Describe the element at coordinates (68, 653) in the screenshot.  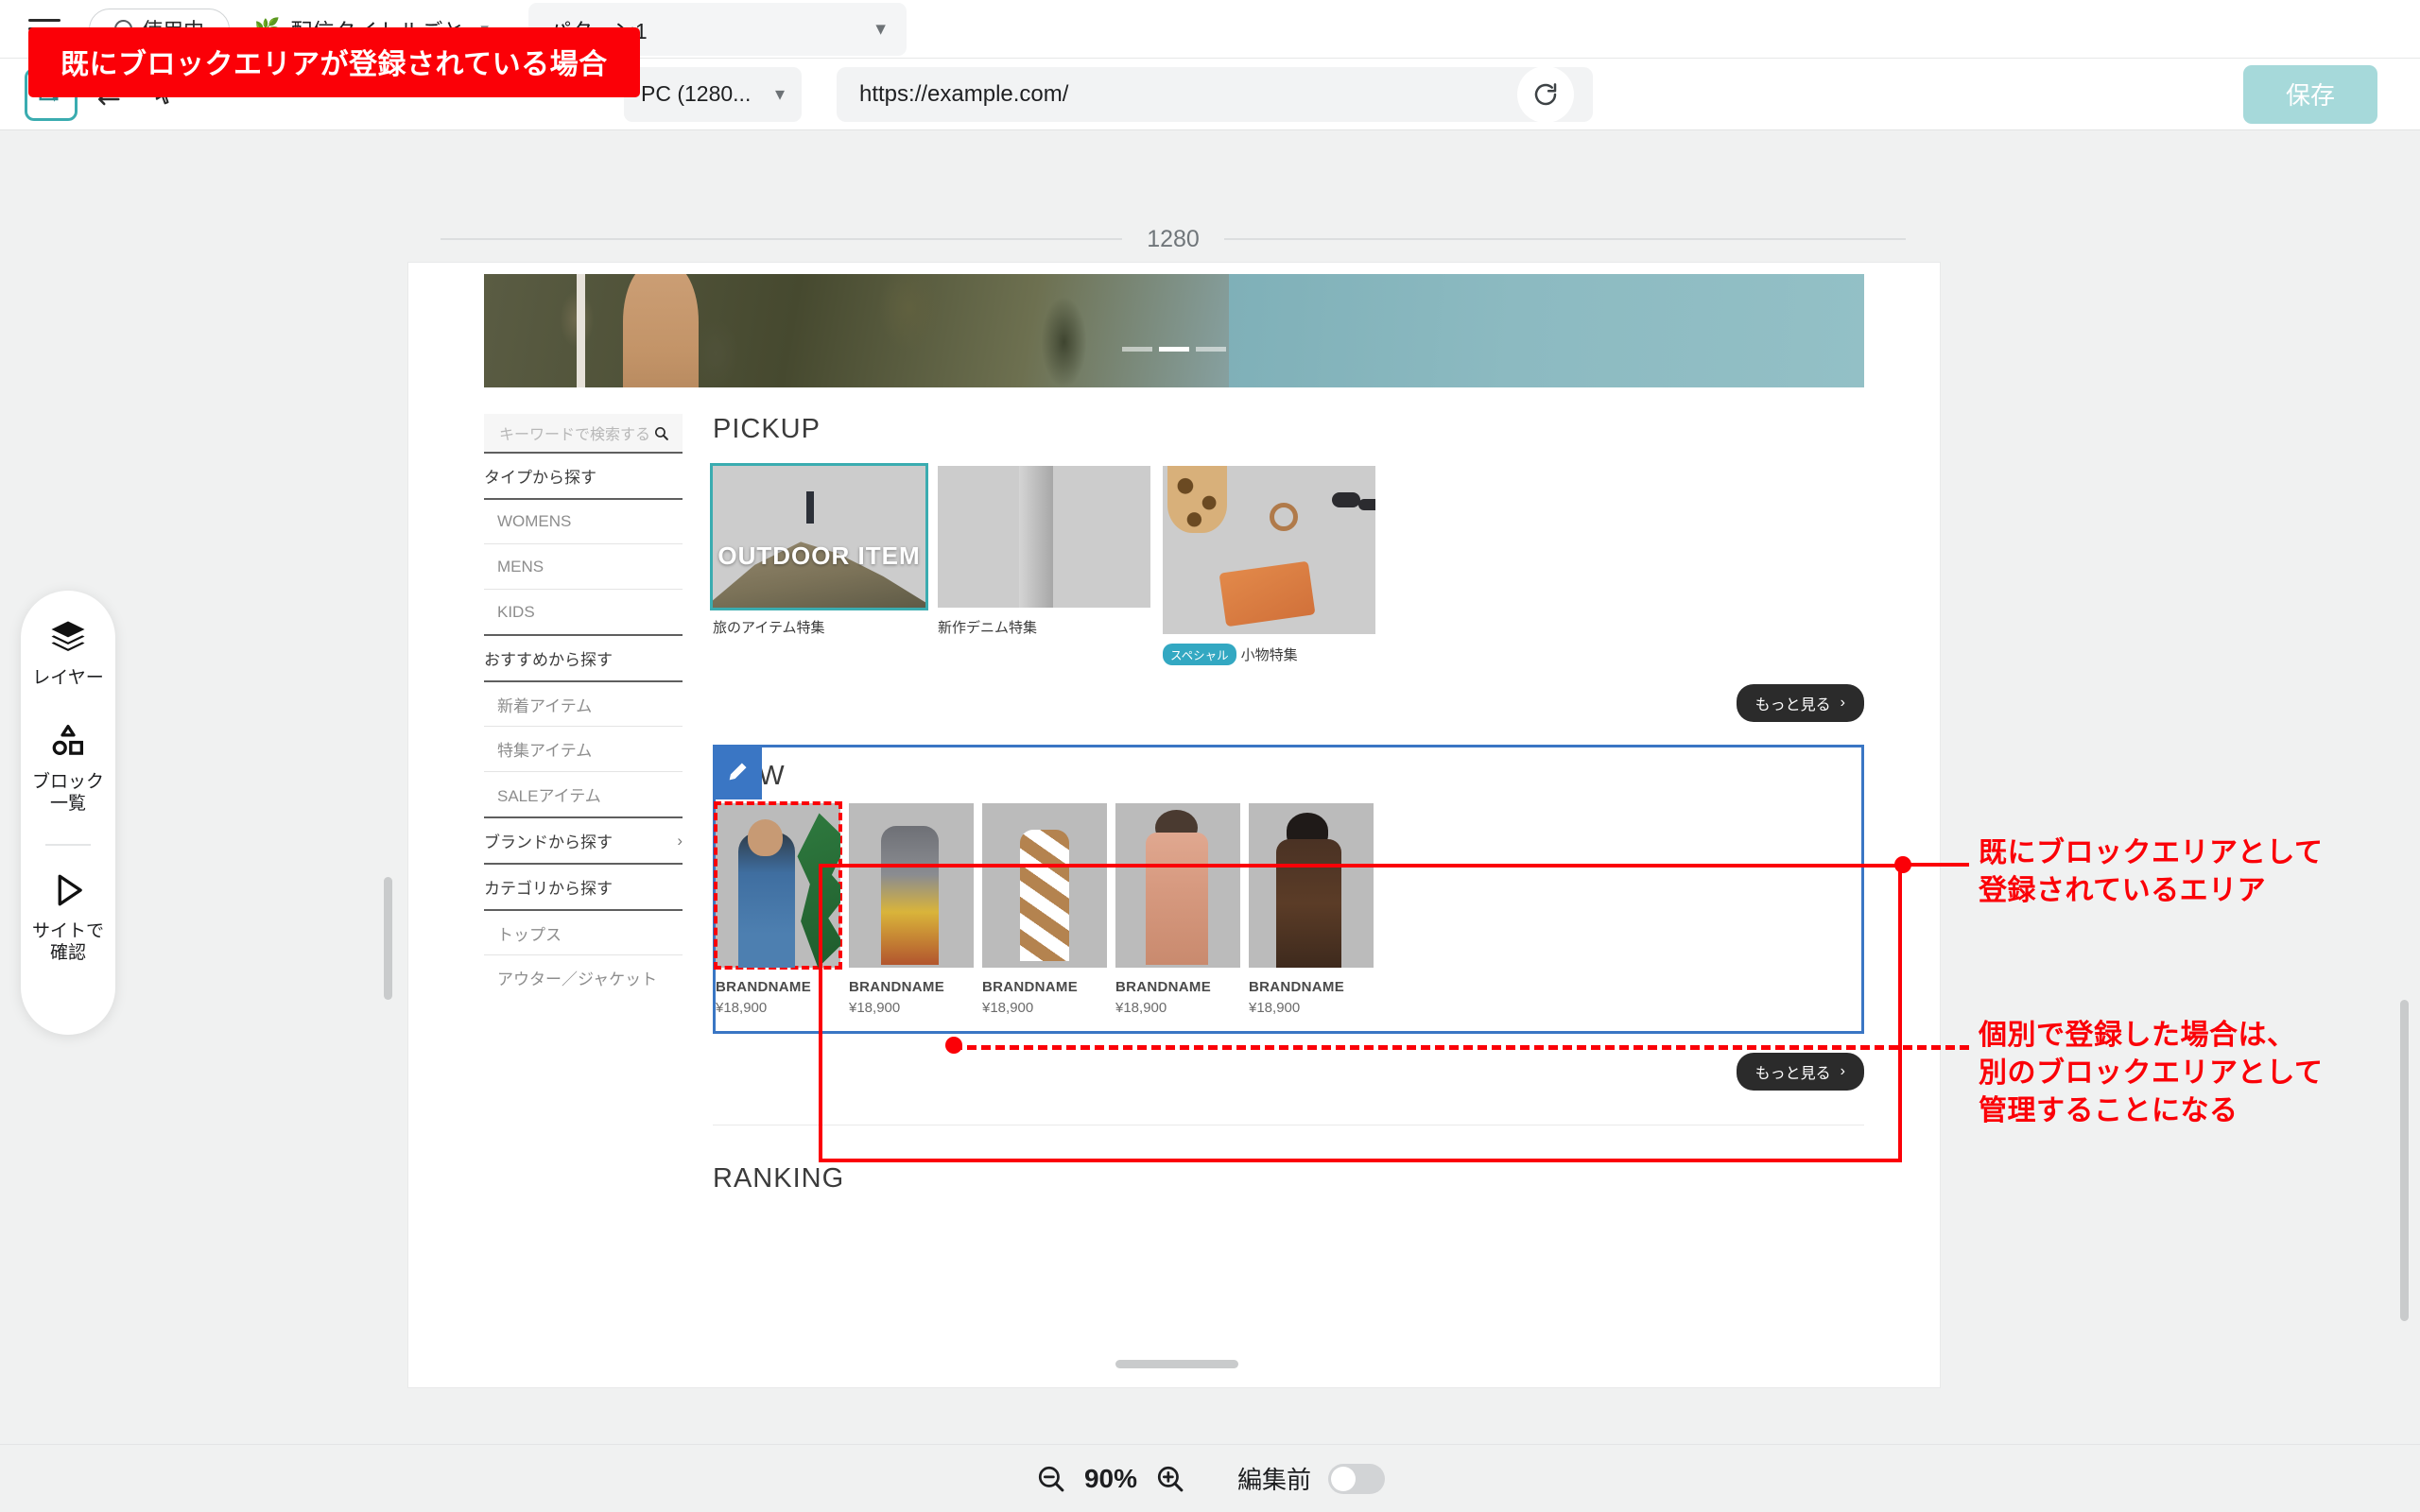
I see `dock-item-layers: レイヤー` at that location.